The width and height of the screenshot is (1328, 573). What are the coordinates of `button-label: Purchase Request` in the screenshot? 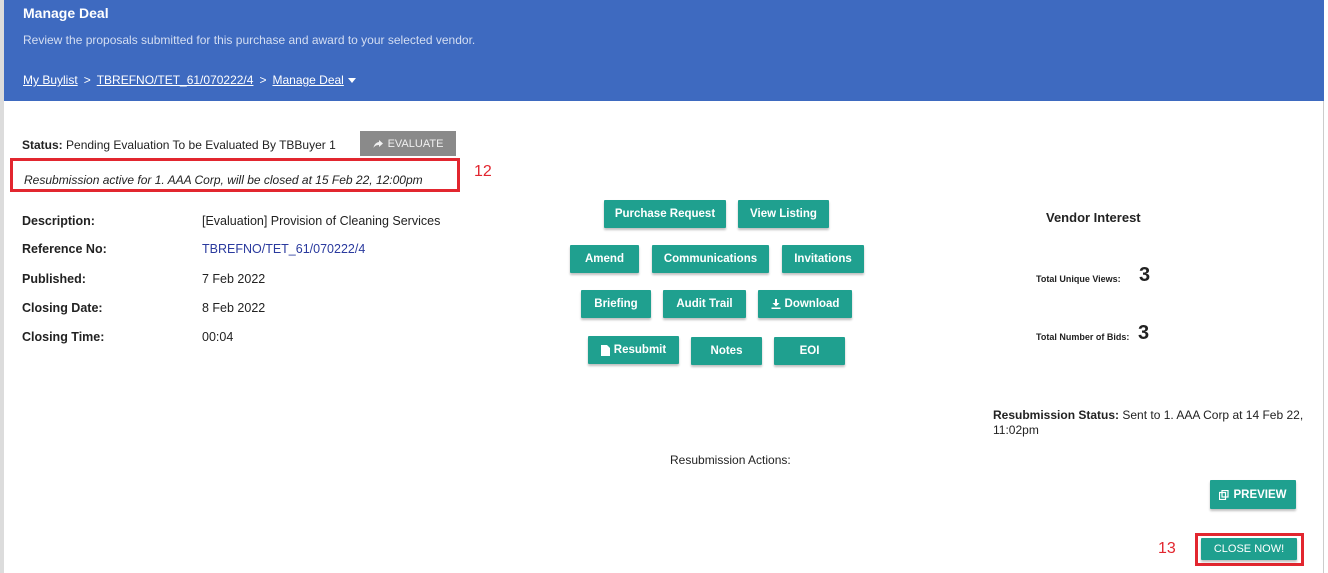 It's located at (665, 214).